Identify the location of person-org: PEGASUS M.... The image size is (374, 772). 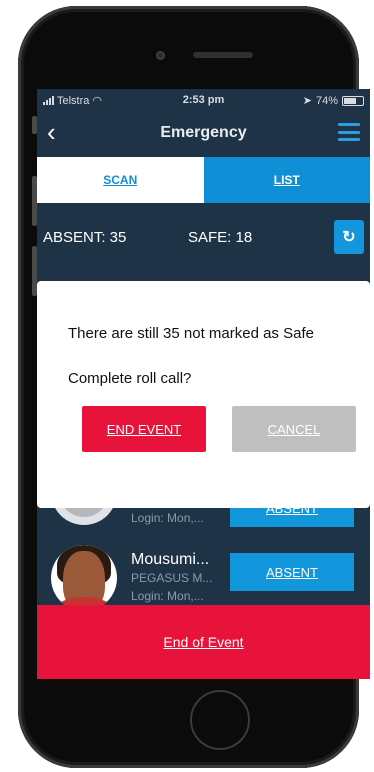
(172, 578).